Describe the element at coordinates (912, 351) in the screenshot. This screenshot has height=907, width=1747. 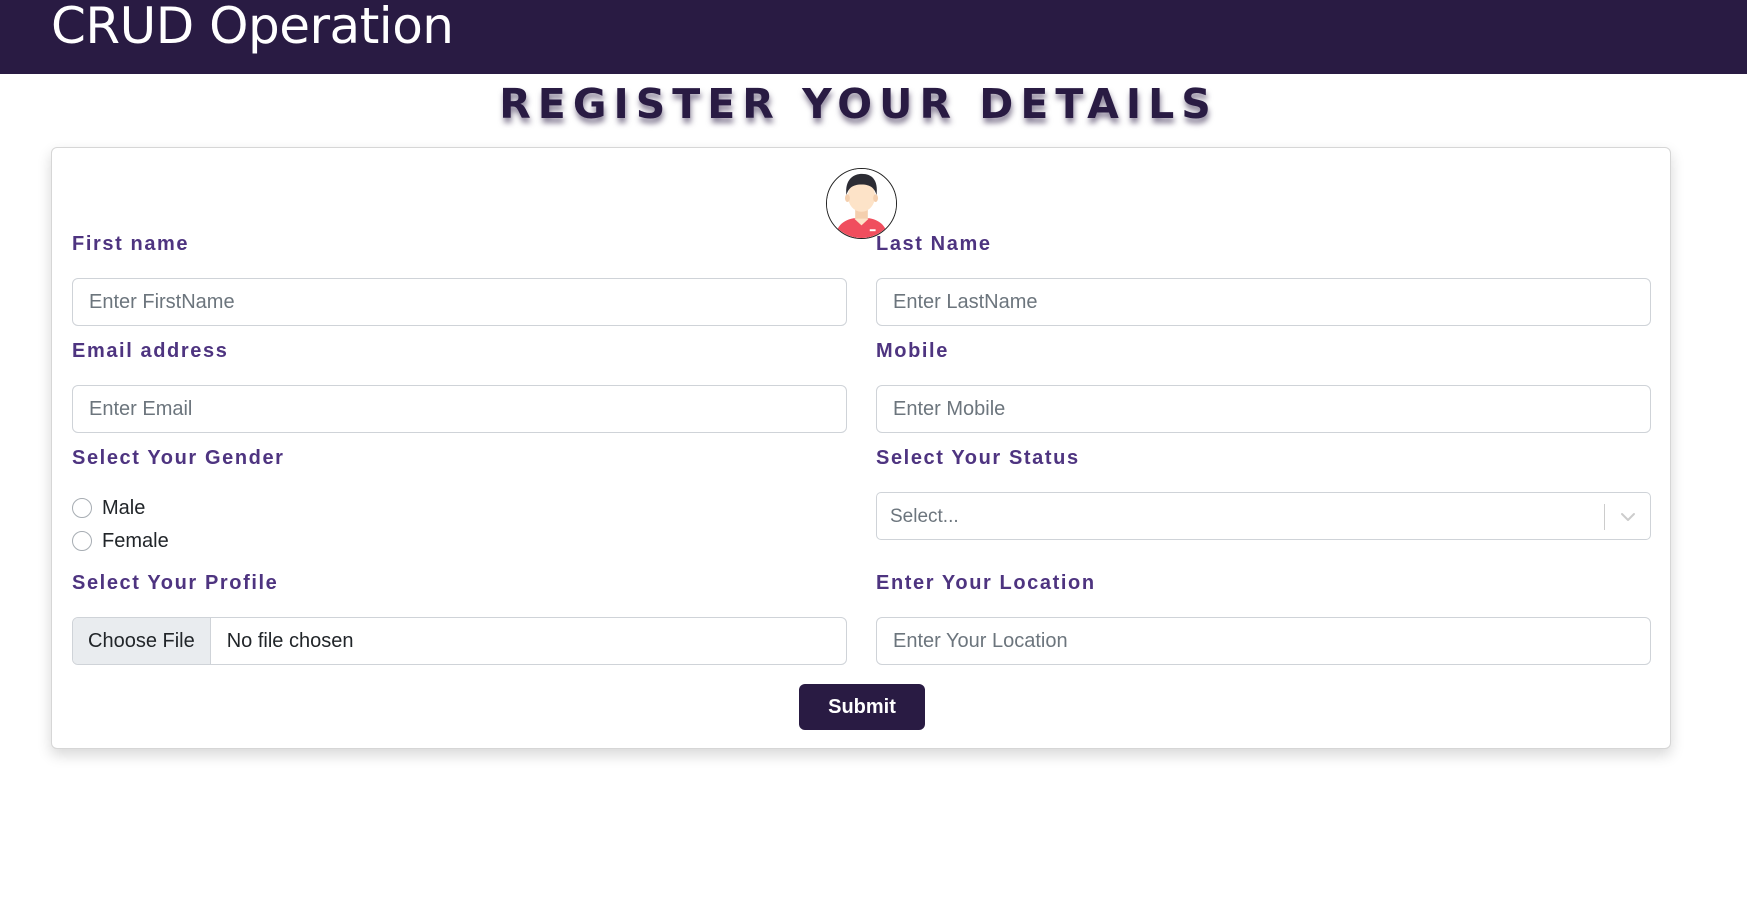
I see `mobile-label: Mobile` at that location.